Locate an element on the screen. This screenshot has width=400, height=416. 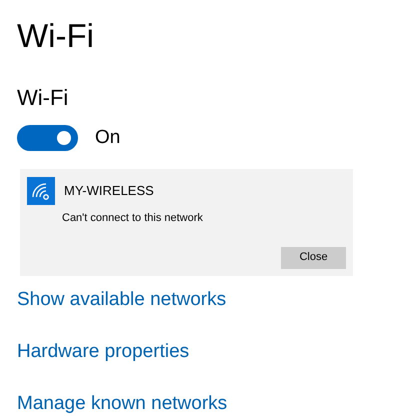
settings-link: Manage known networks is located at coordinates (122, 404).